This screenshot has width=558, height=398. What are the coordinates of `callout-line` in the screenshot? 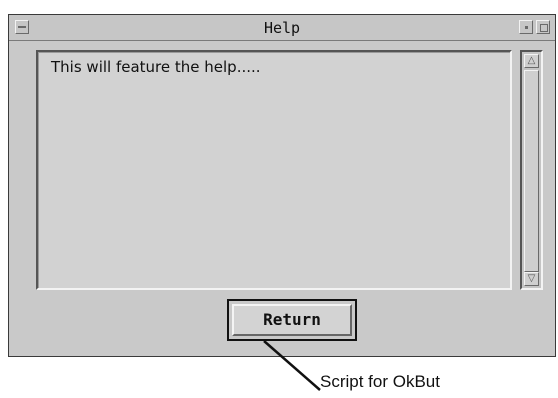 It's located at (292, 365).